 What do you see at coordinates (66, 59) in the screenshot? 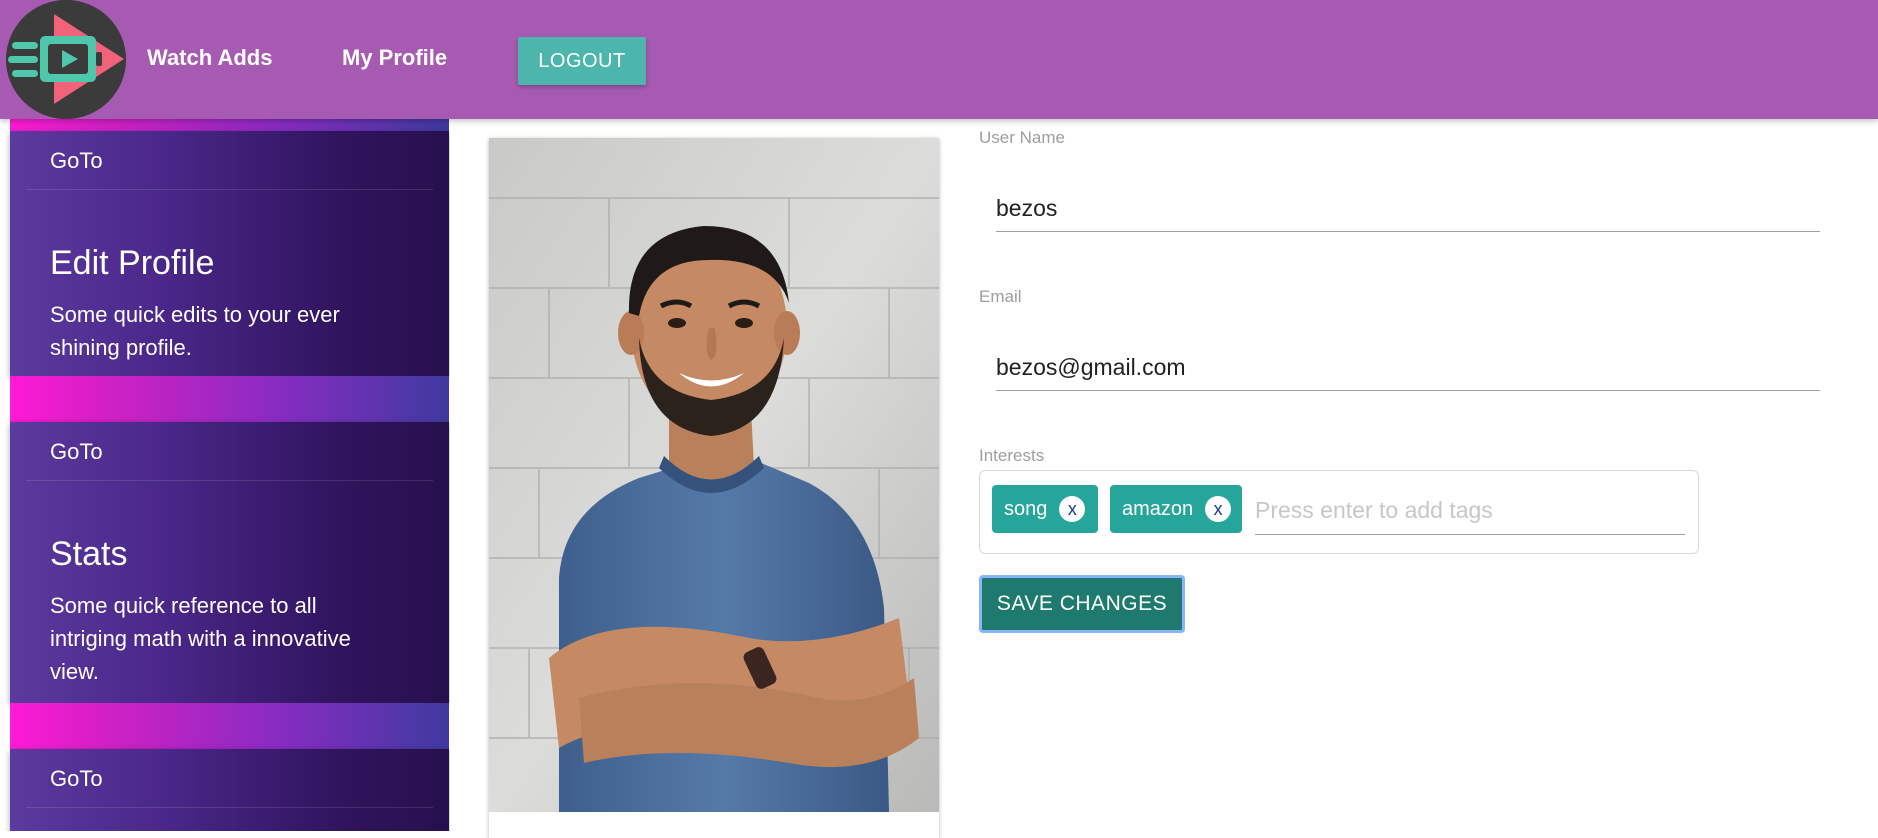
I see `play-video-logo-icon` at bounding box center [66, 59].